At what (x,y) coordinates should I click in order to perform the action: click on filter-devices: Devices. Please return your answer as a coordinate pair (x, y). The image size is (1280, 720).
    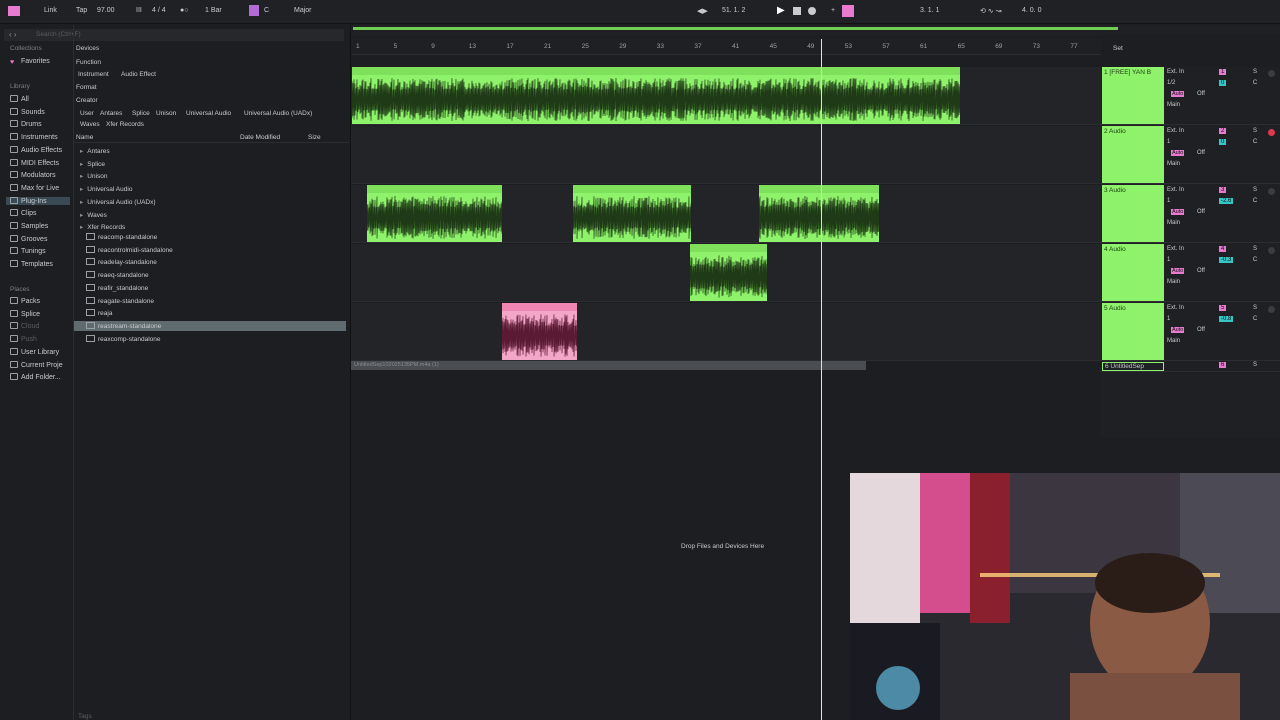
    Looking at the image, I should click on (87, 48).